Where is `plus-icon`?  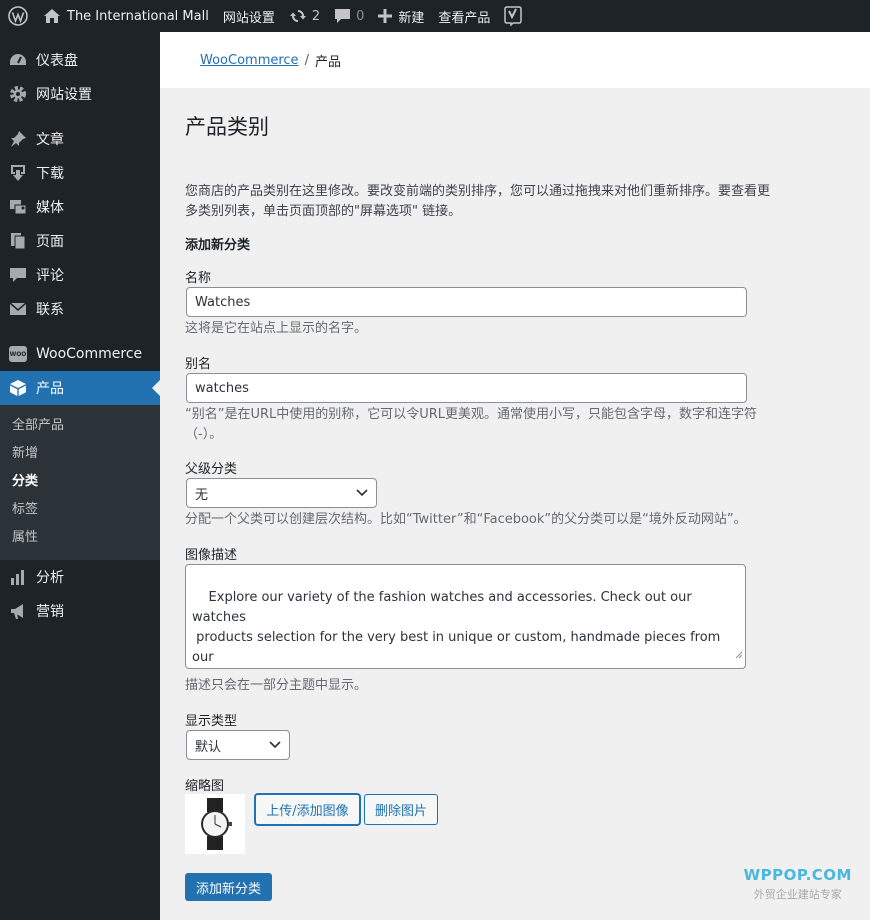 plus-icon is located at coordinates (385, 16).